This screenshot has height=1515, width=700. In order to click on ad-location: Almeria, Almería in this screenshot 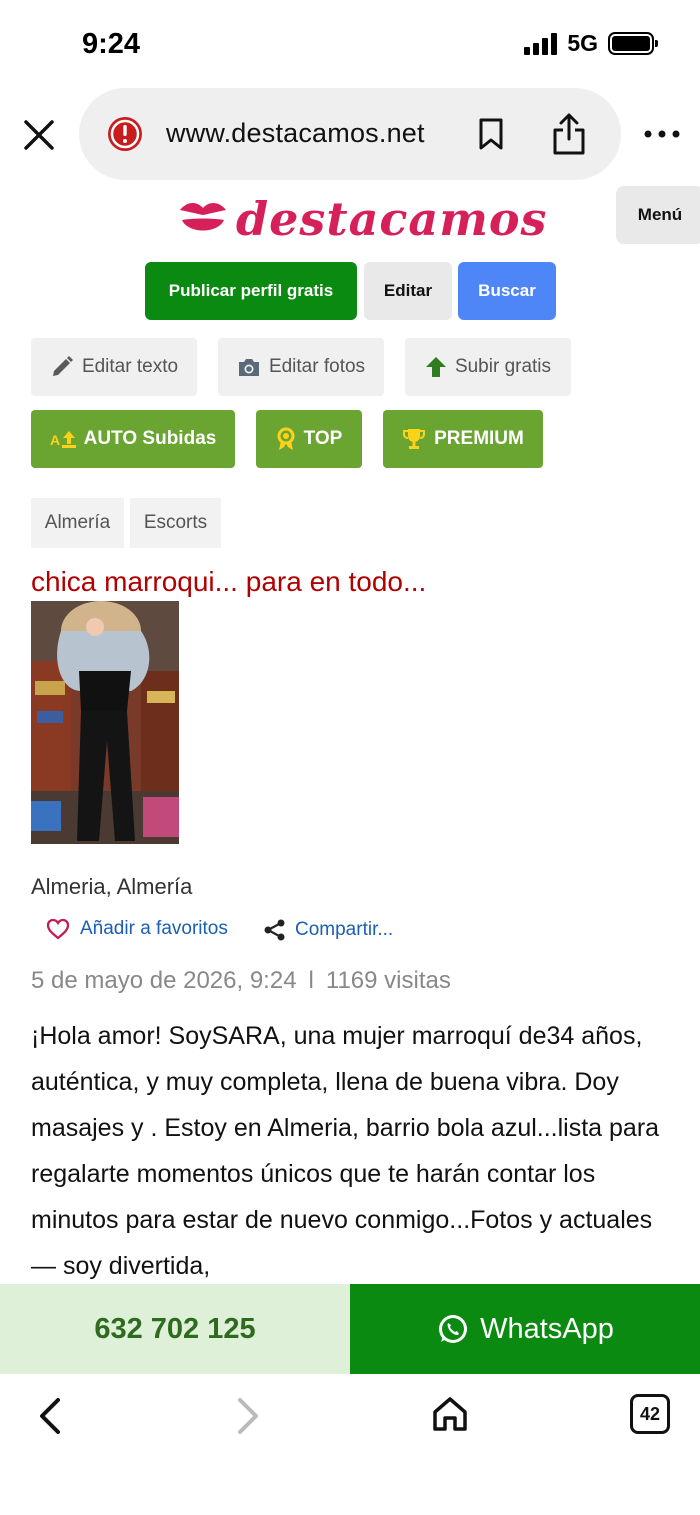, I will do `click(112, 886)`.